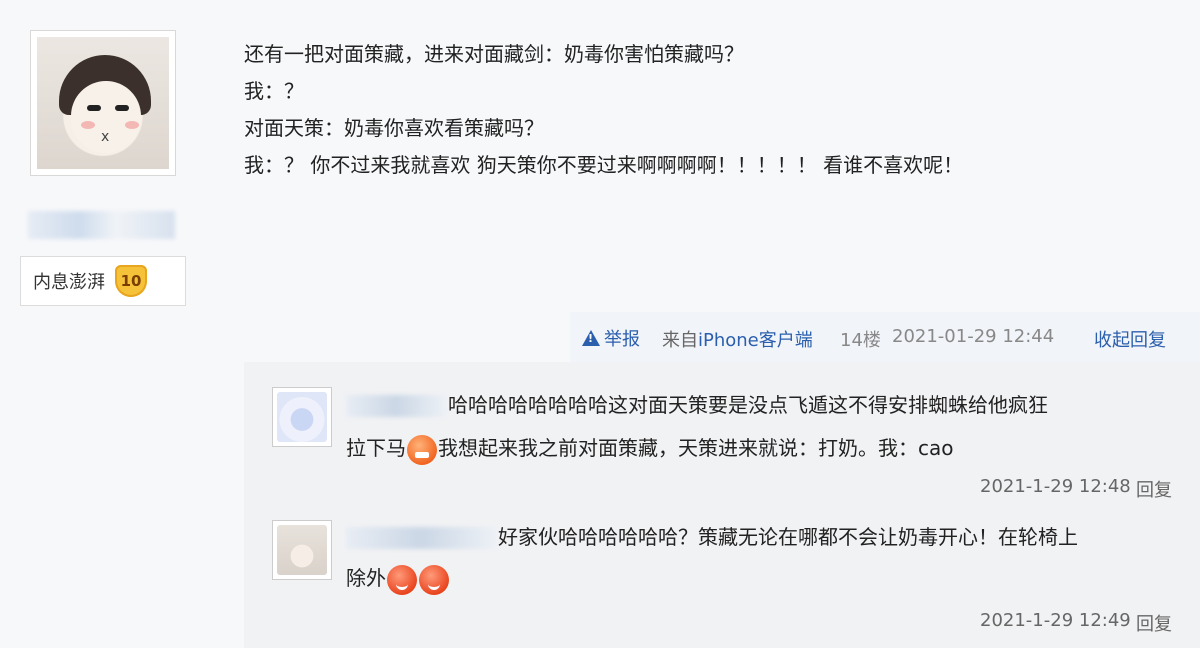 The height and width of the screenshot is (648, 1200). I want to click on reply-time: 2021-1-29 12:49, so click(1055, 620).